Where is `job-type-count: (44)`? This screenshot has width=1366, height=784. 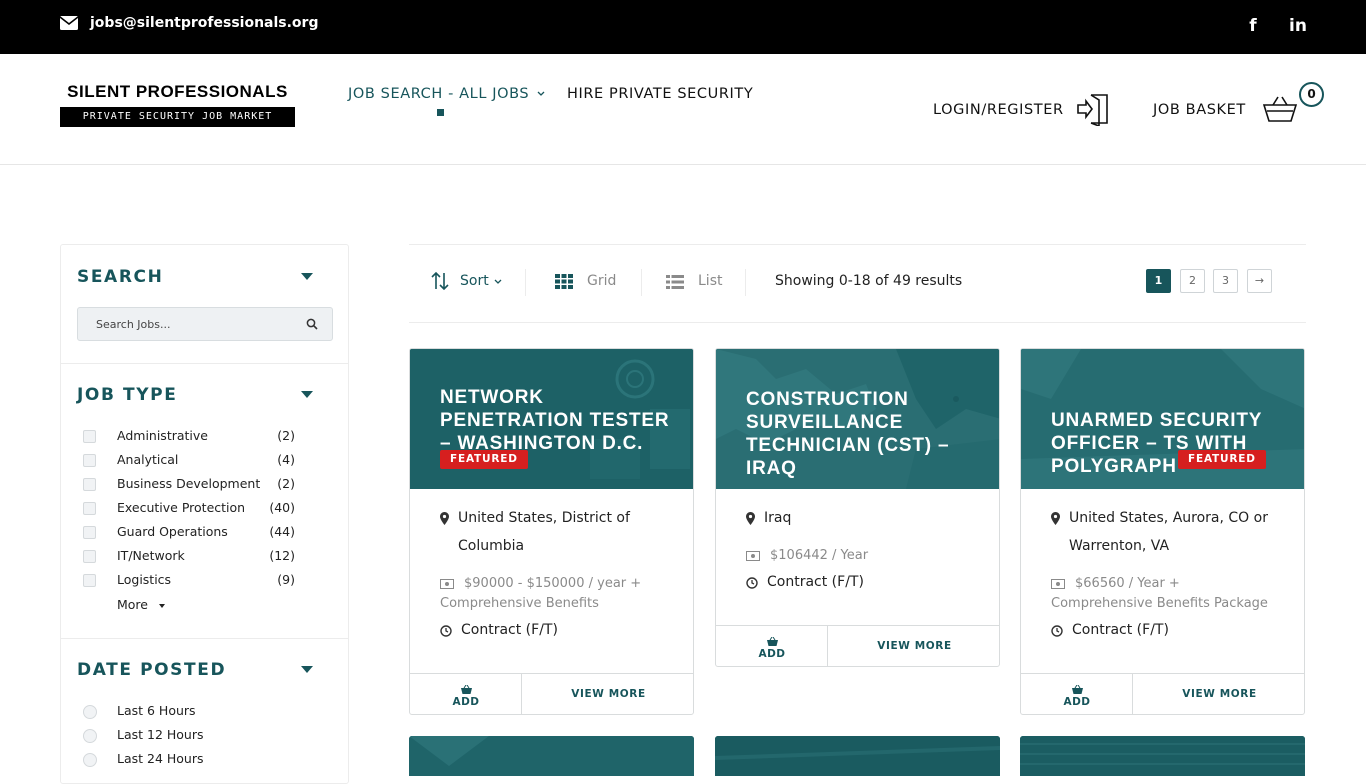 job-type-count: (44) is located at coordinates (282, 531).